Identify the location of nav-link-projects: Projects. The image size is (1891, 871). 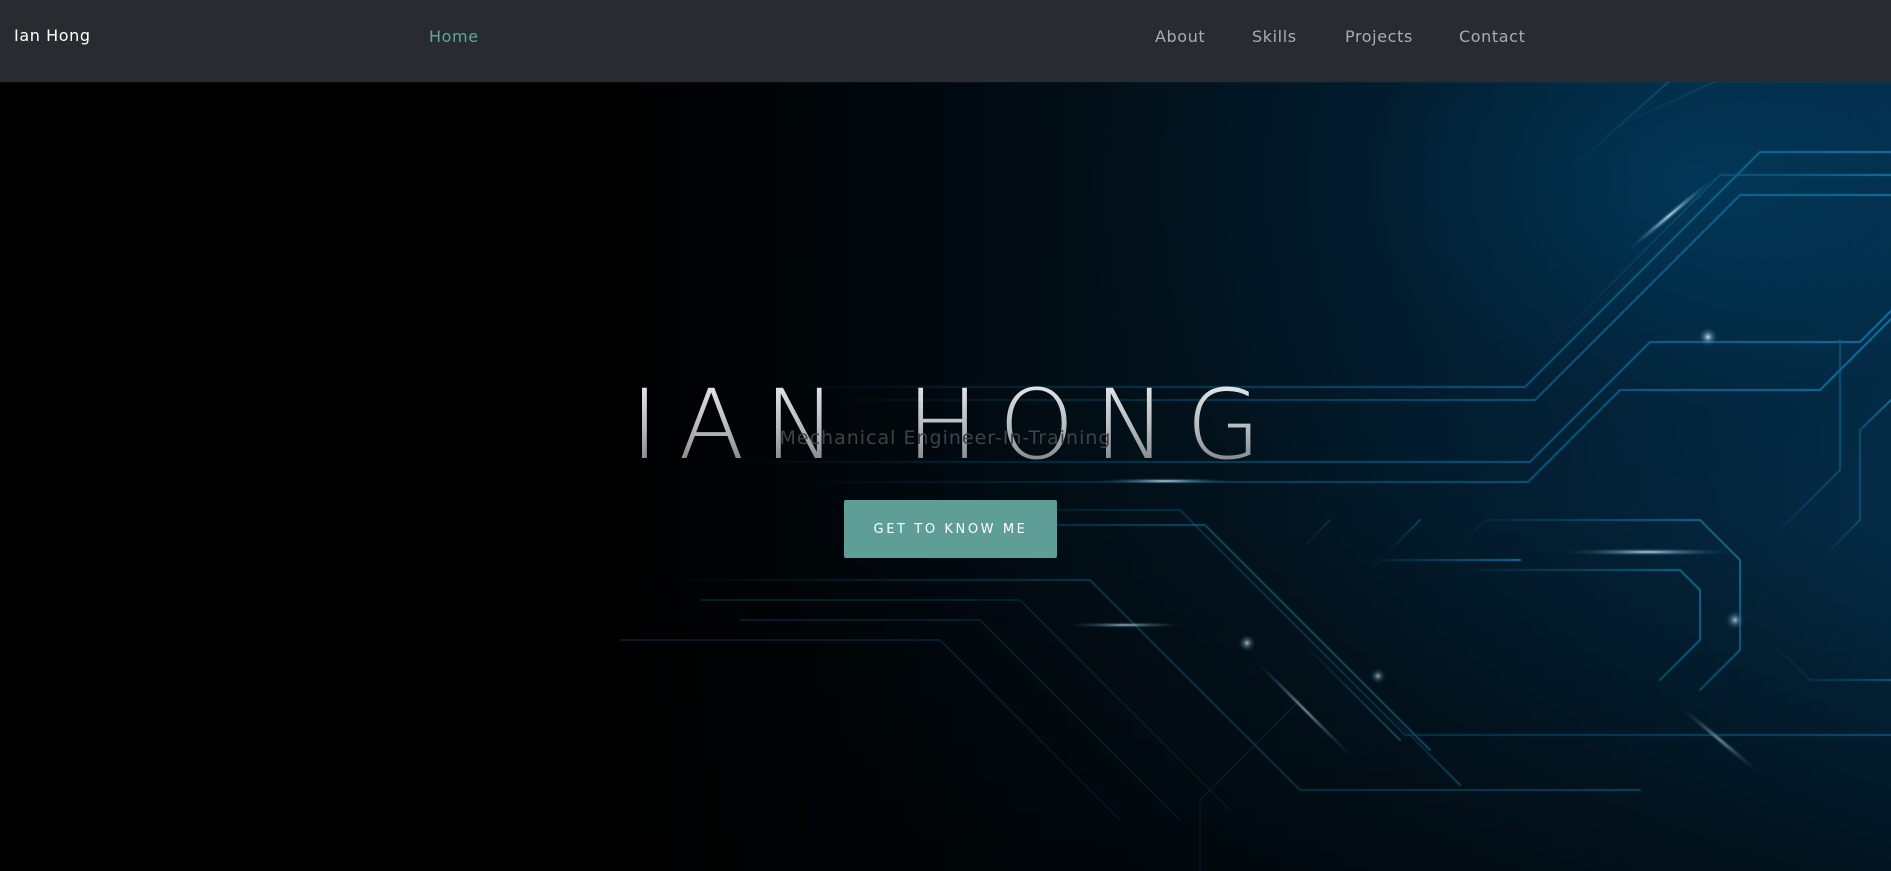
(1379, 36).